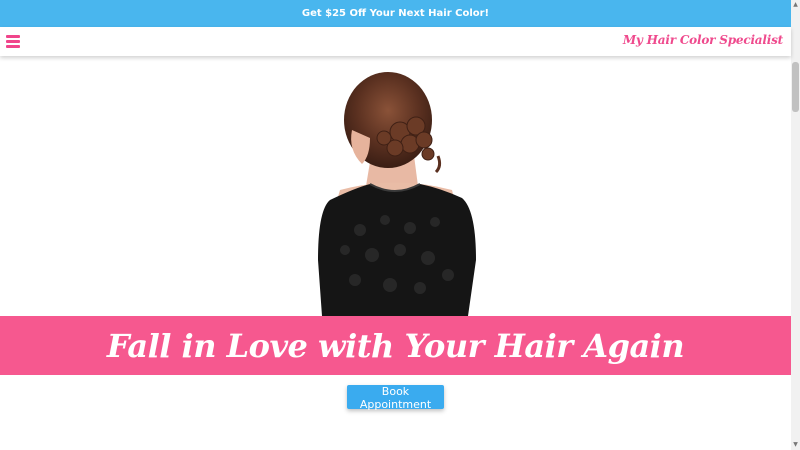  Describe the element at coordinates (795, 445) in the screenshot. I see `scroll-down-arrow-icon: ▼` at that location.